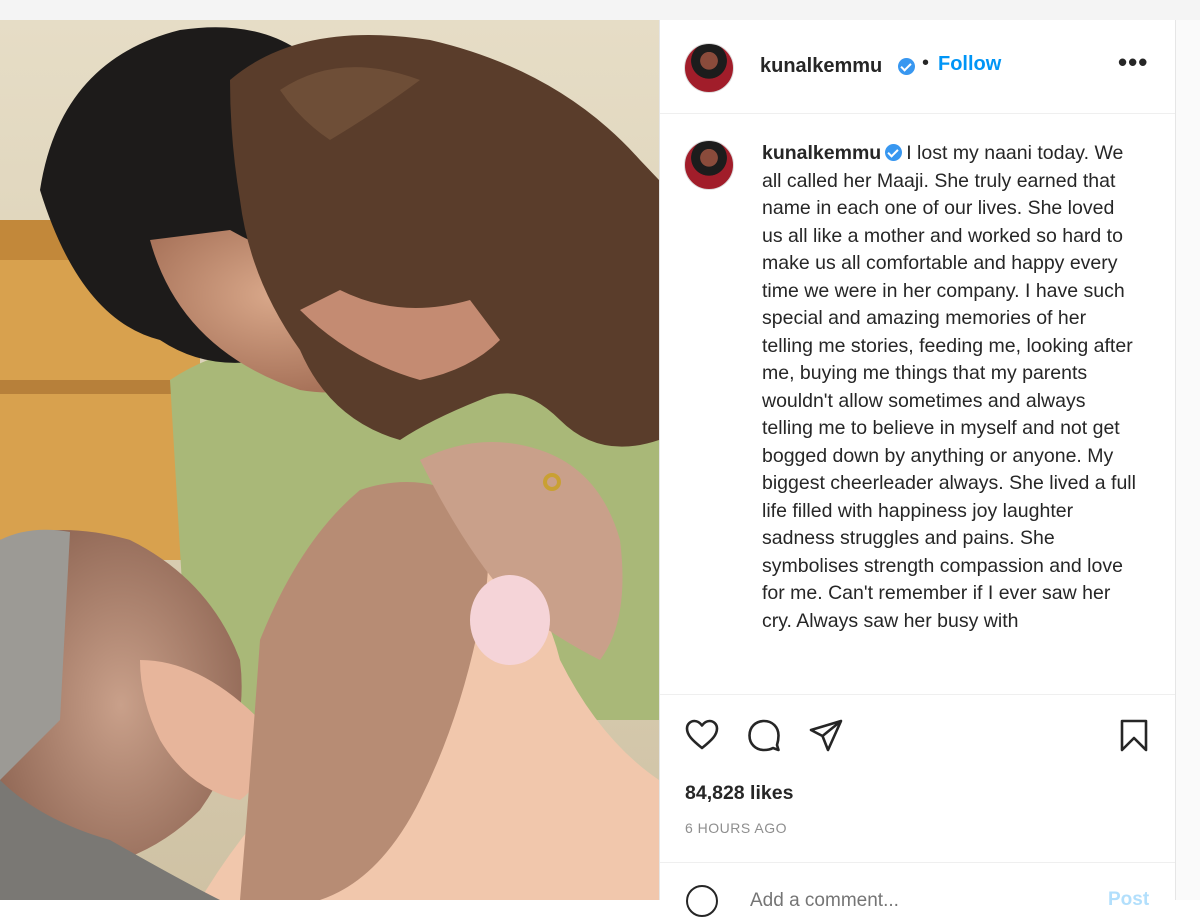  What do you see at coordinates (969, 64) in the screenshot?
I see `follow-button: Follow` at bounding box center [969, 64].